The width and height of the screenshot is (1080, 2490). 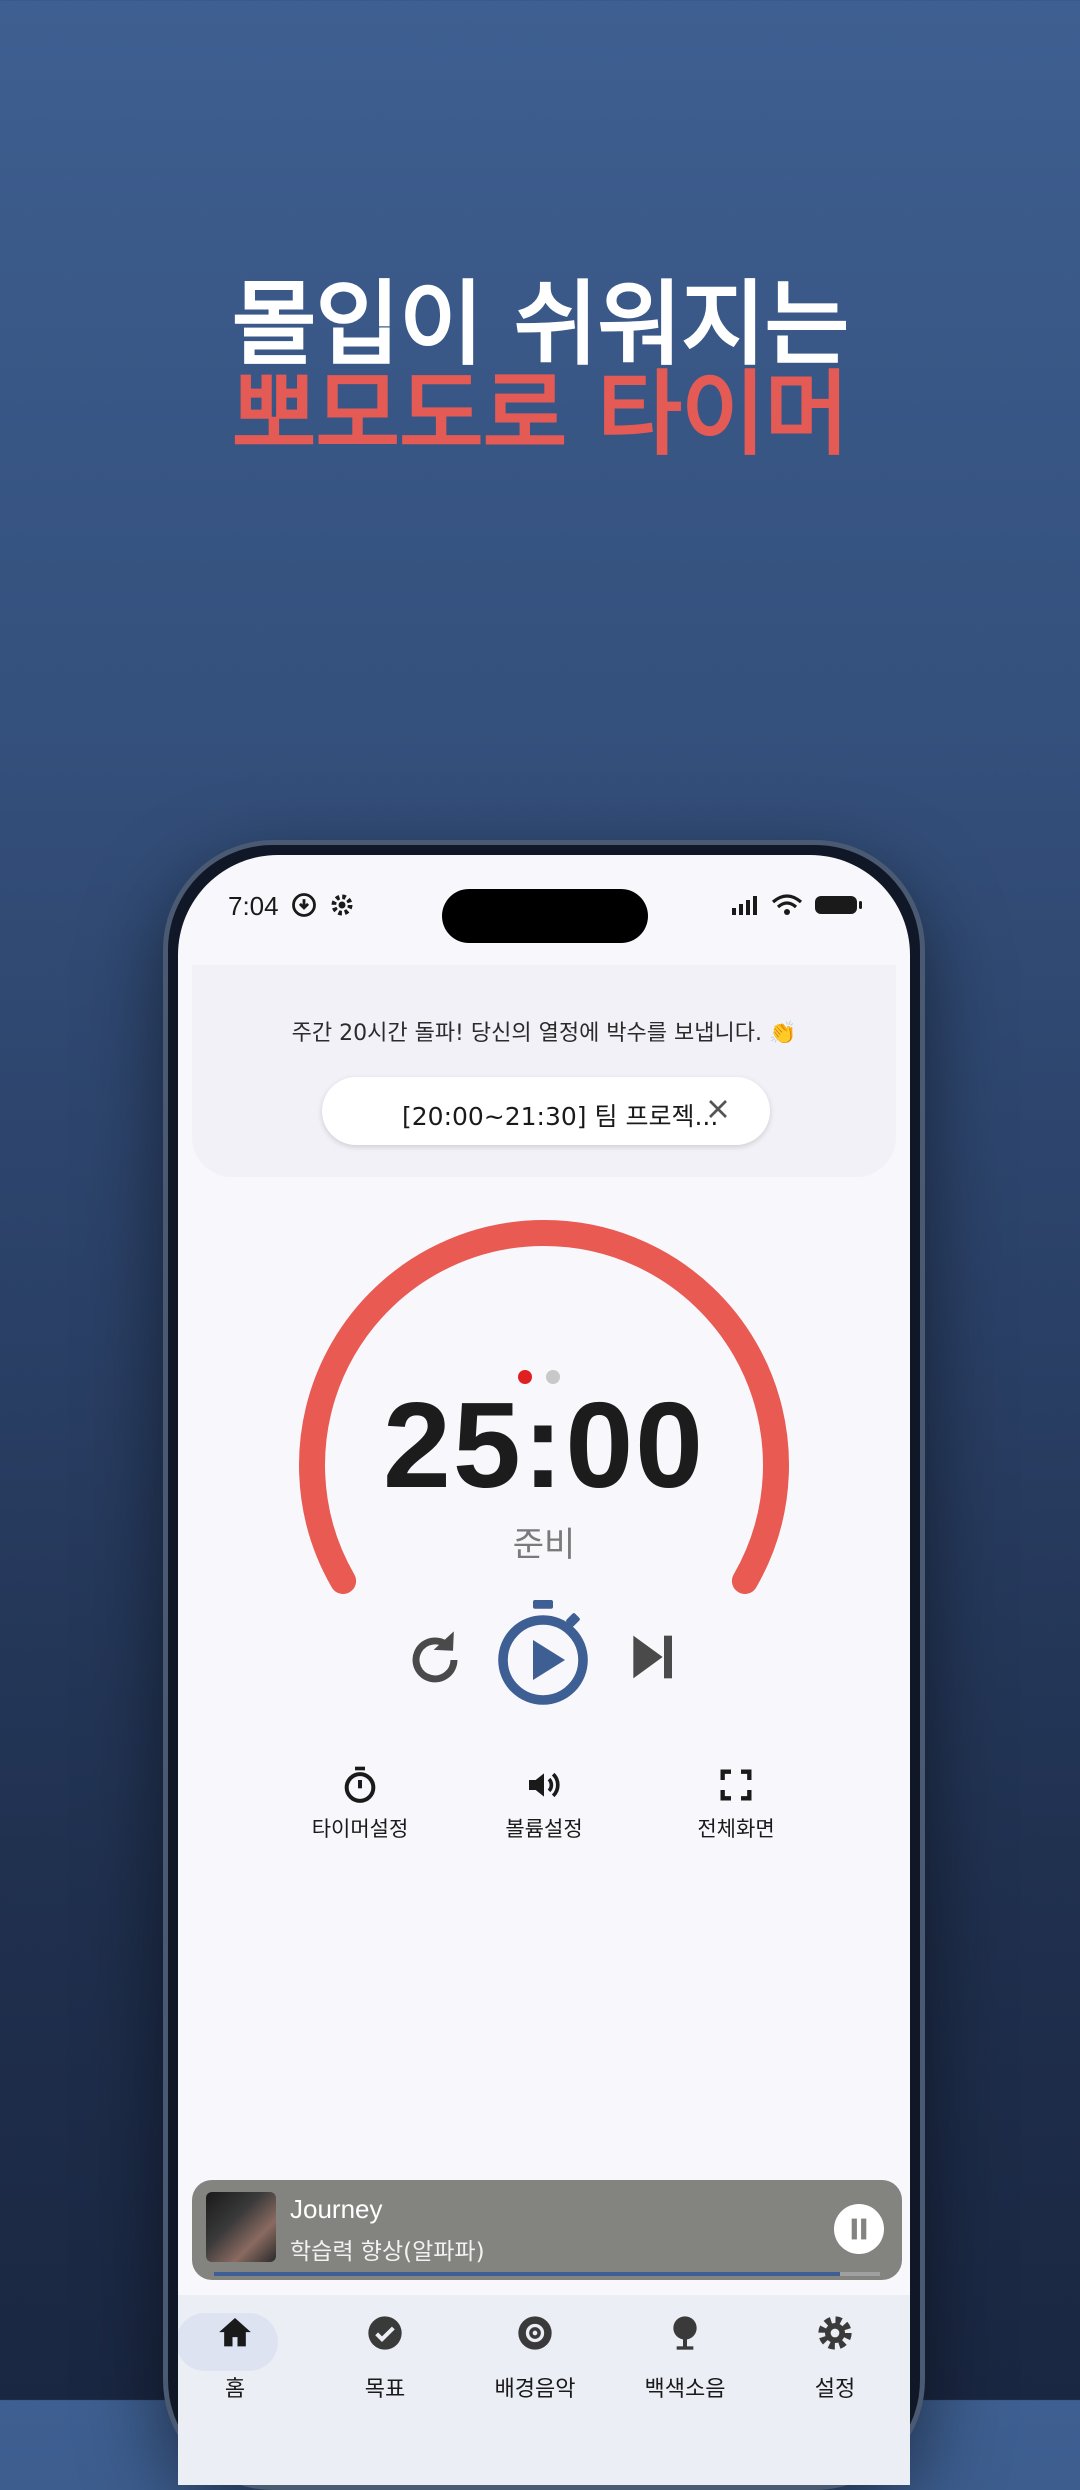 I want to click on fullscreen-label: 전체화면, so click(x=736, y=1829).